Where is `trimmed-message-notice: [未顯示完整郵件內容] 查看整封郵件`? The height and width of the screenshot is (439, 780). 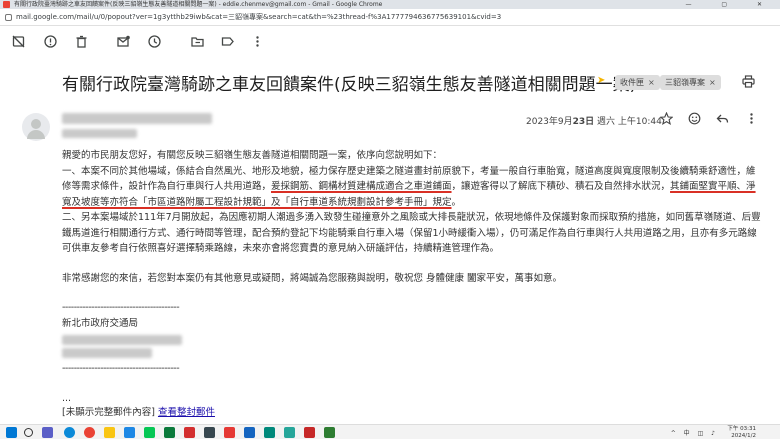 trimmed-message-notice: [未顯示完整郵件內容] 查看整封郵件 is located at coordinates (138, 411).